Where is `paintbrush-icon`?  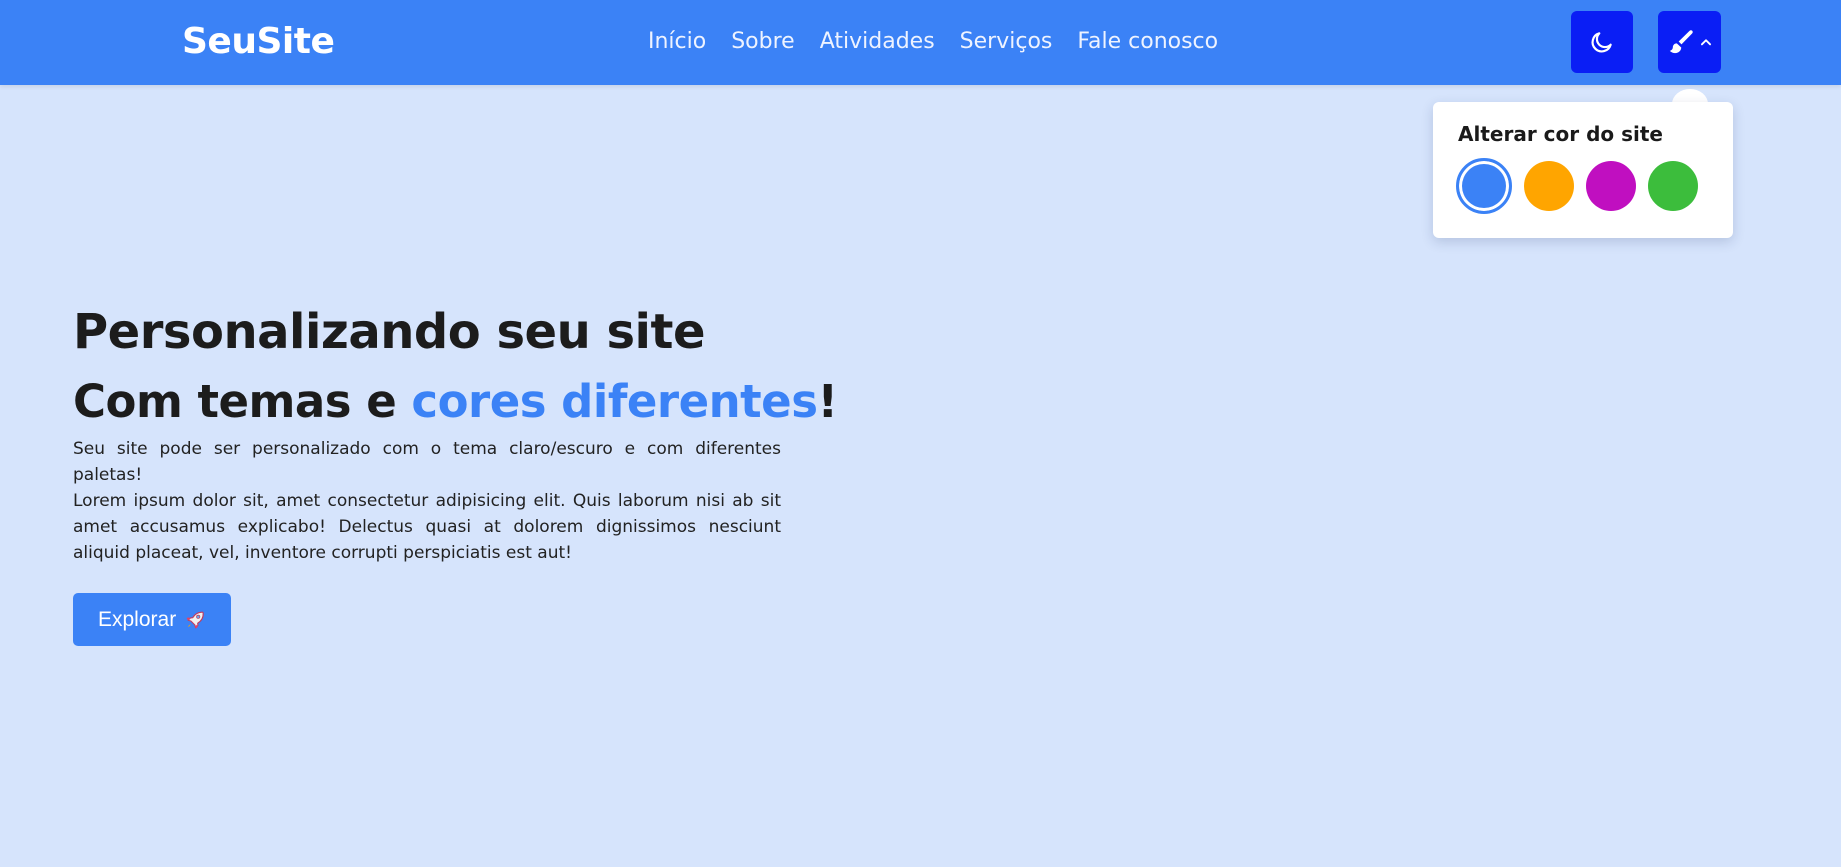
paintbrush-icon is located at coordinates (1681, 42).